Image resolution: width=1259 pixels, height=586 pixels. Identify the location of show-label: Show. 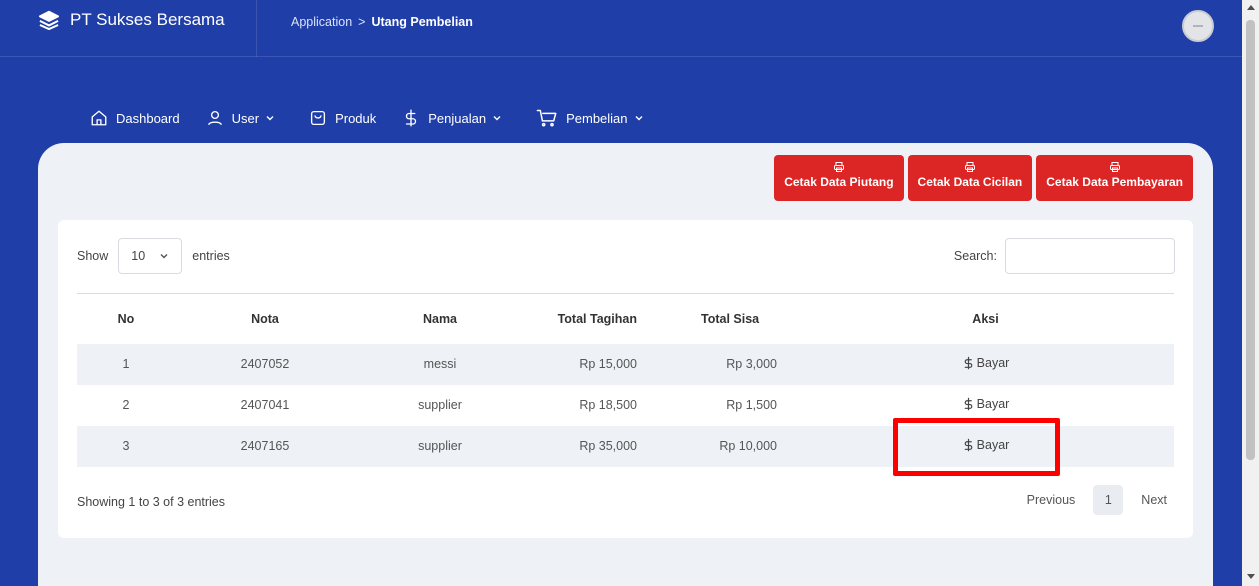
(93, 256).